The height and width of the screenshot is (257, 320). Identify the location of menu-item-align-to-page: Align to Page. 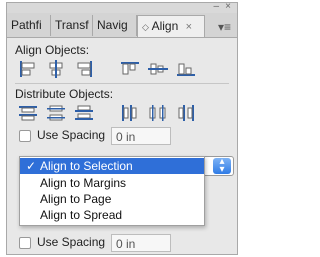
(112, 199).